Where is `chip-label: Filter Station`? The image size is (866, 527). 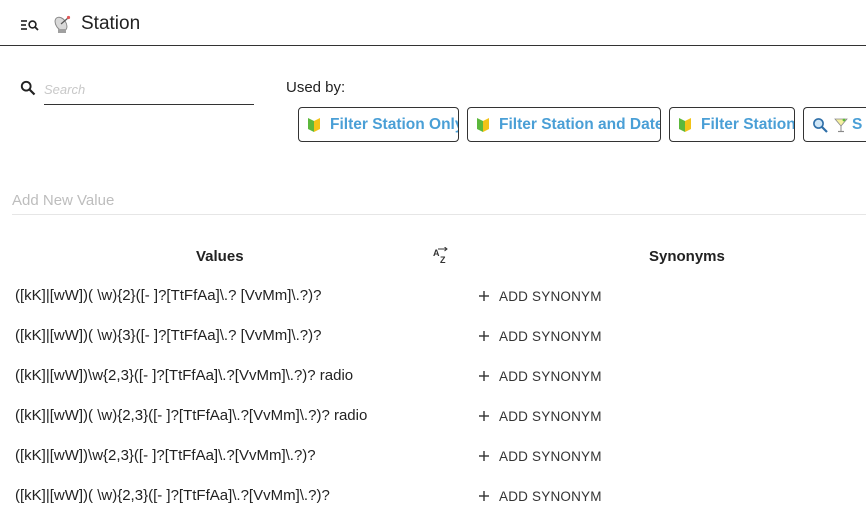
chip-label: Filter Station is located at coordinates (748, 124).